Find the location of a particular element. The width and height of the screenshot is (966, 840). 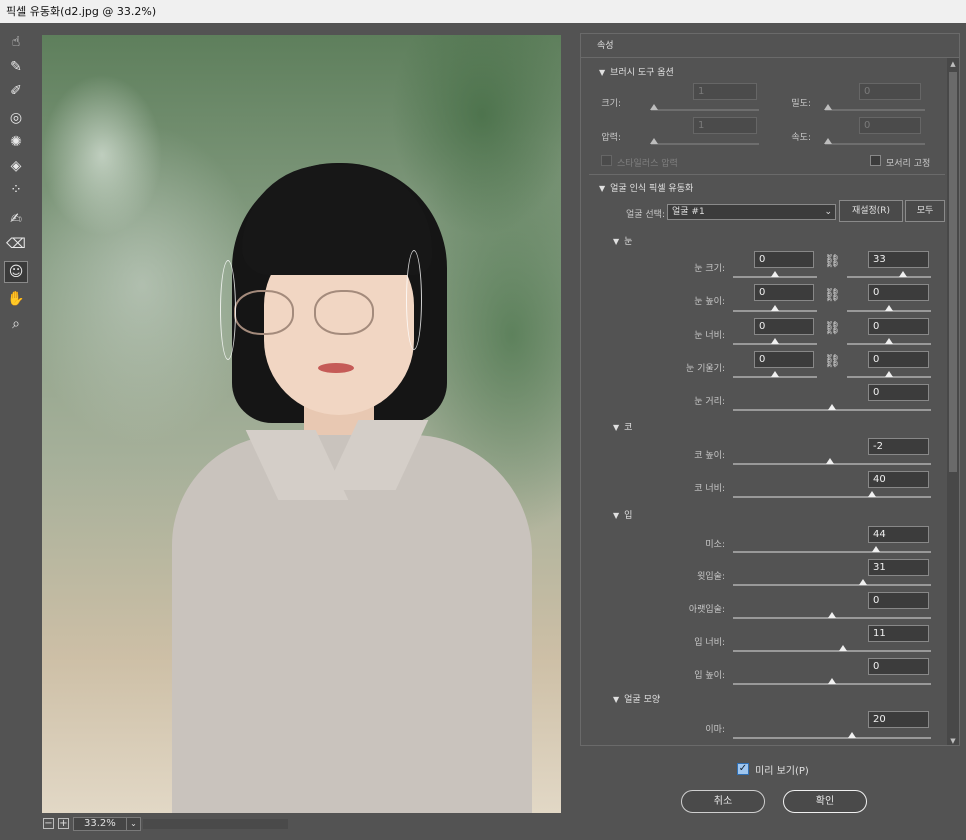

stylus-pressure-checkbox is located at coordinates (606, 160).